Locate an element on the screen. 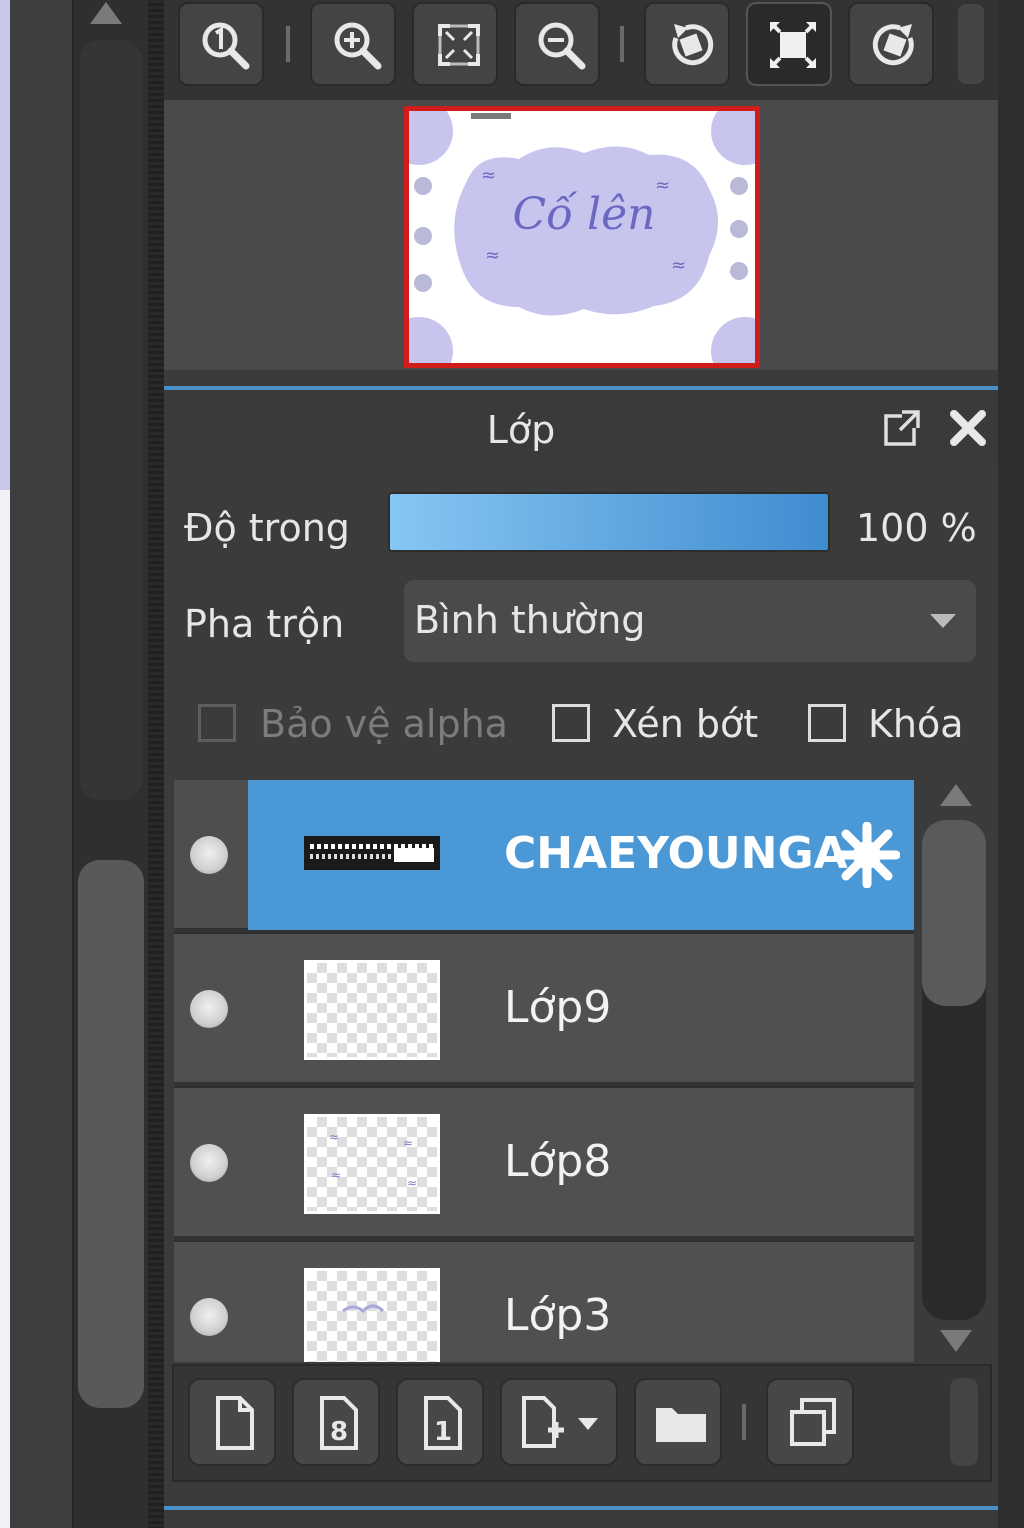 Image resolution: width=1024 pixels, height=1528 pixels. opacity-slider is located at coordinates (609, 522).